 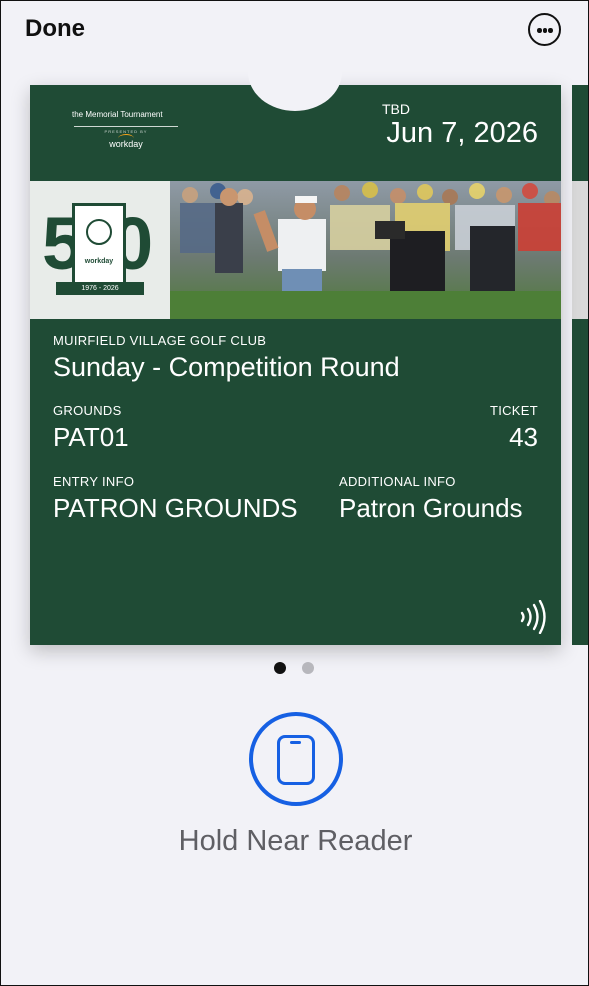 What do you see at coordinates (126, 144) in the screenshot?
I see `logo-sponsor: workday` at bounding box center [126, 144].